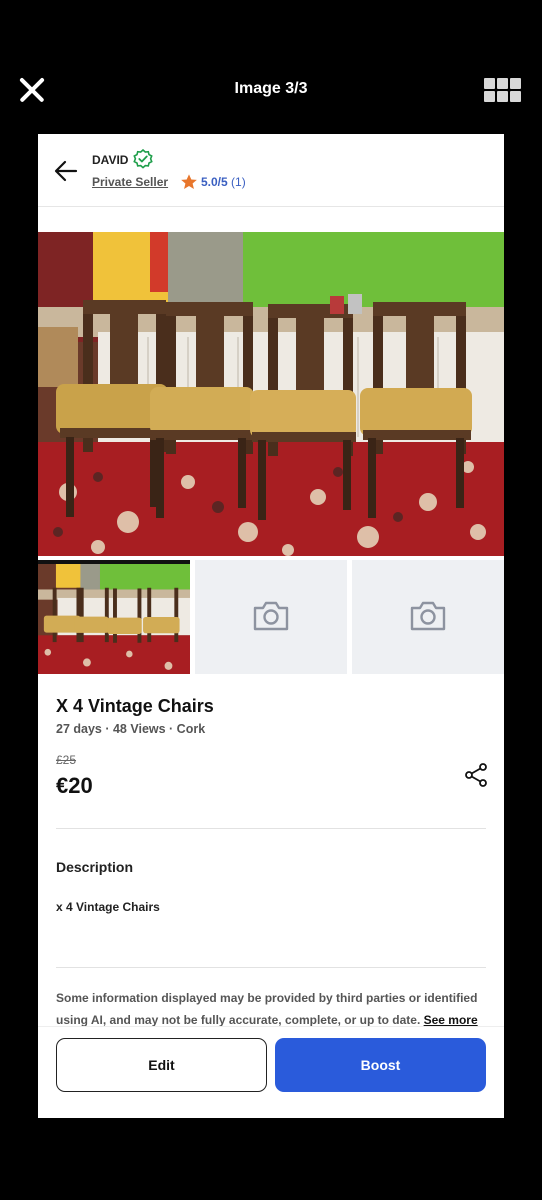 This screenshot has width=542, height=1200. Describe the element at coordinates (451, 1020) in the screenshot. I see `see-more-link: See more` at that location.